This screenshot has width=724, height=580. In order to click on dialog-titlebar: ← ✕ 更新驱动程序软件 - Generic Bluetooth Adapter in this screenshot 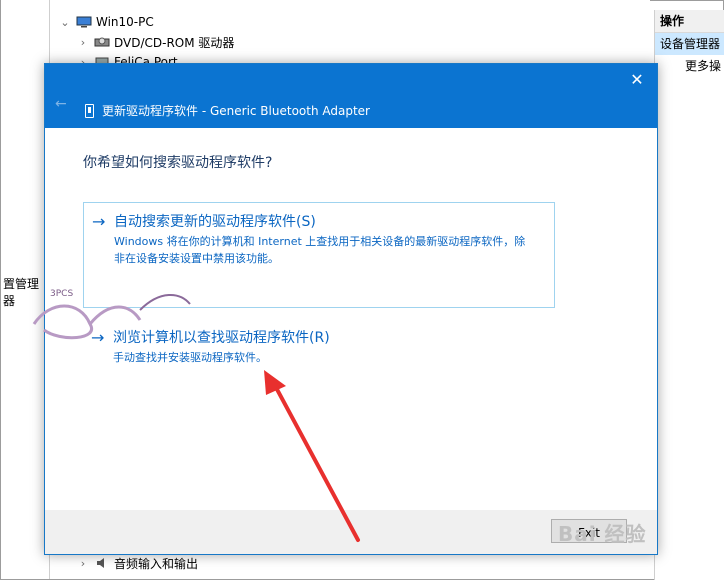, I will do `click(351, 96)`.